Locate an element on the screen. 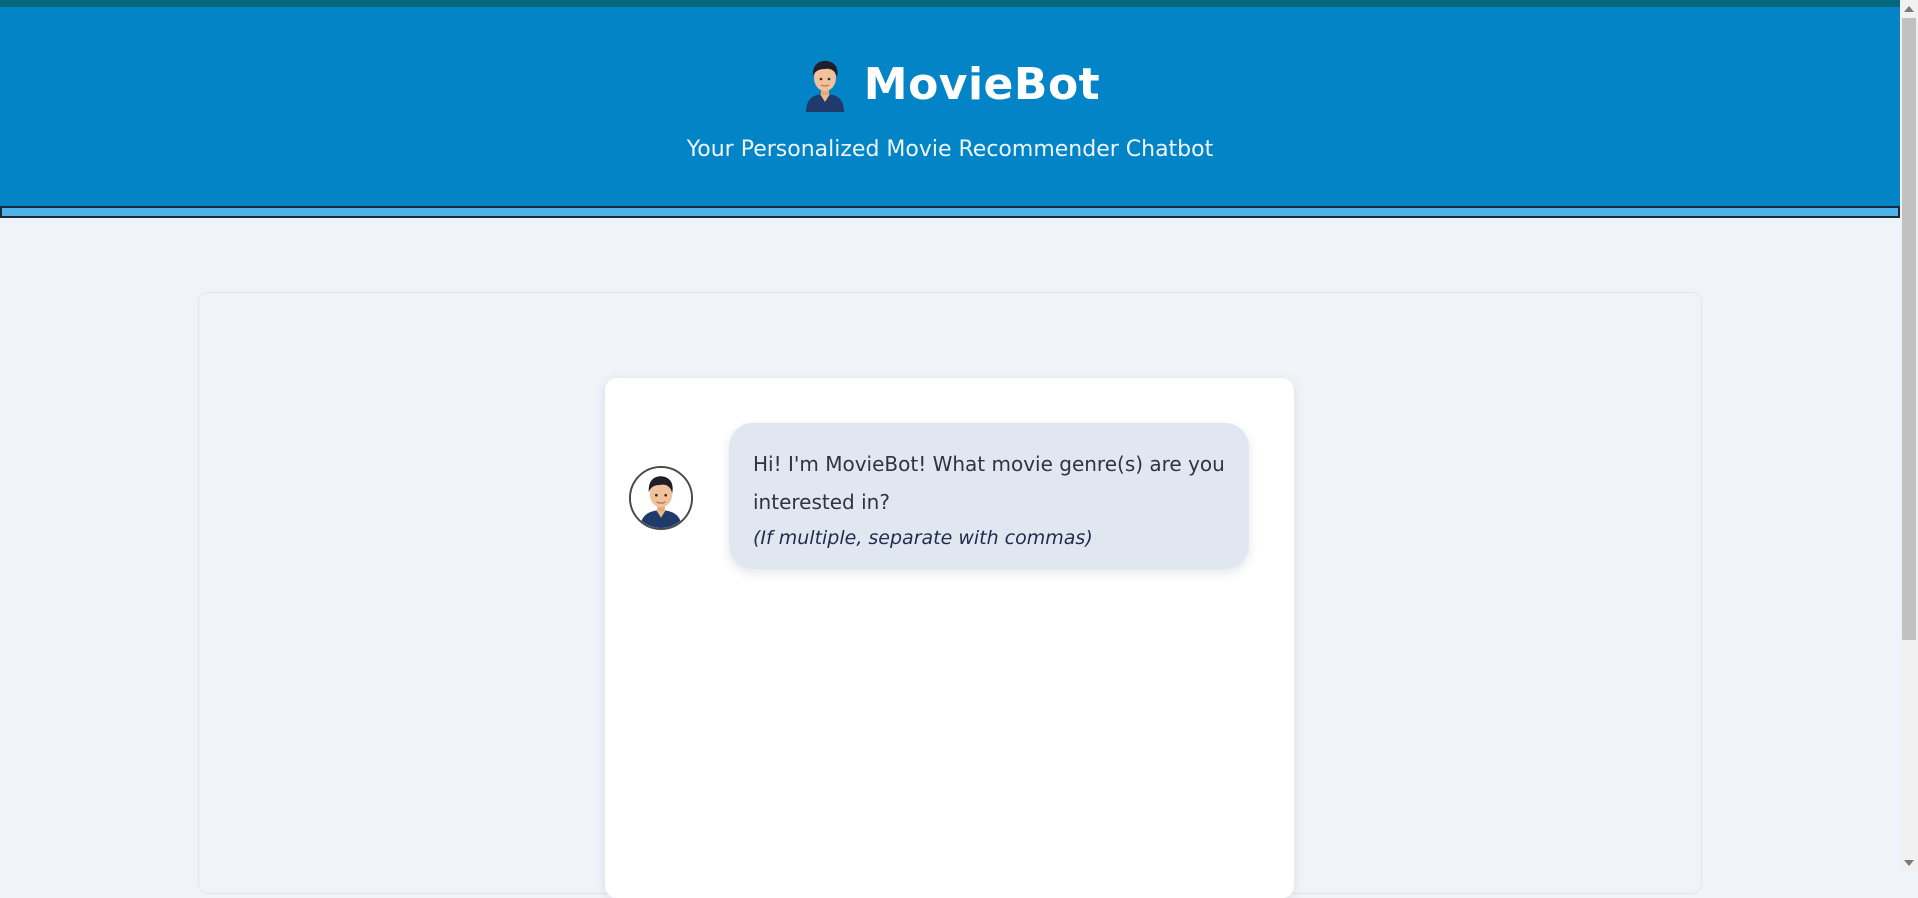 The width and height of the screenshot is (1918, 898). app-title: MovieBot is located at coordinates (982, 84).